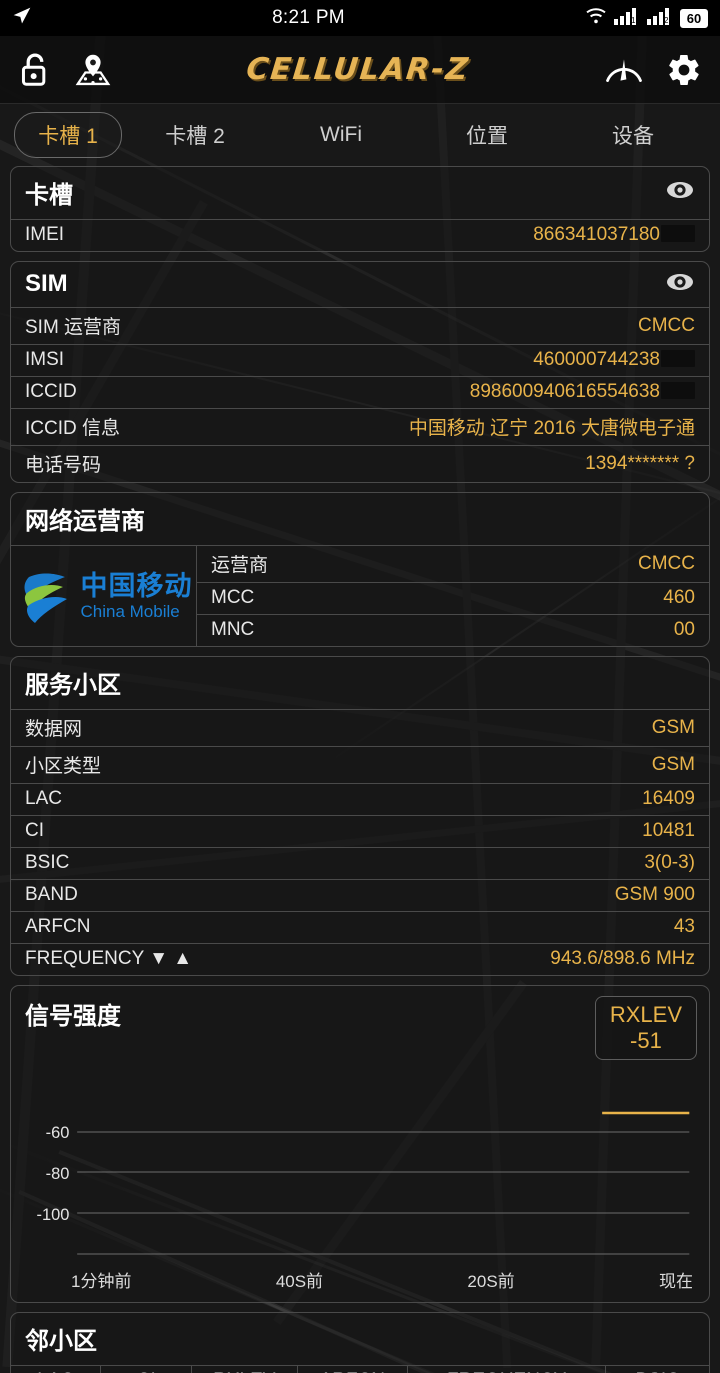 The height and width of the screenshot is (1373, 720). I want to click on unlock-icon, so click(35, 70).